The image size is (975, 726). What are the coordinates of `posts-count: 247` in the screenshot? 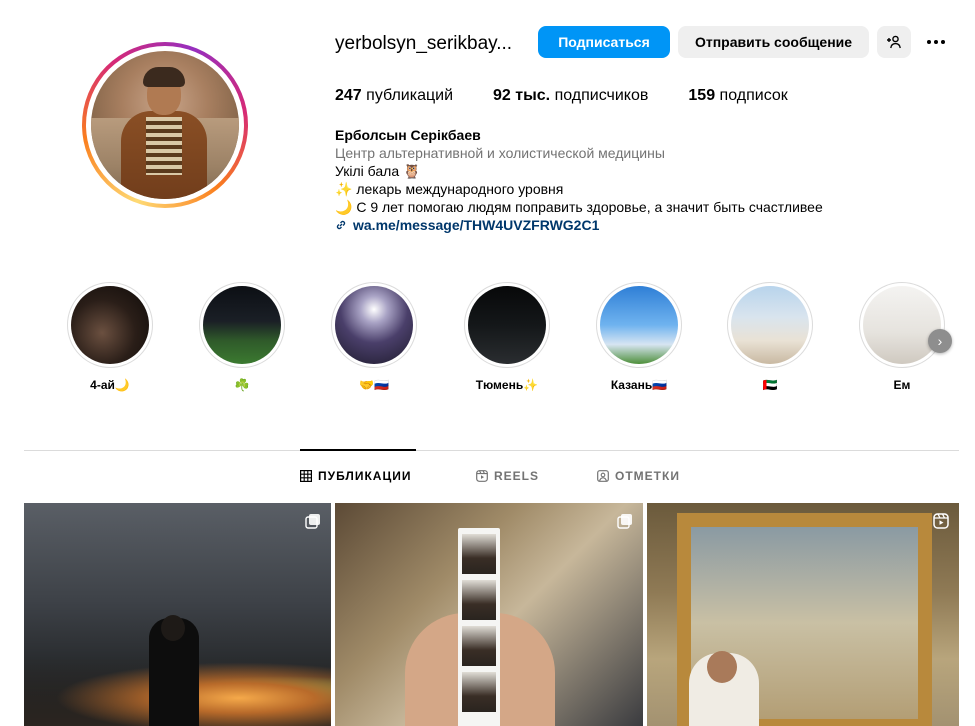 It's located at (348, 95).